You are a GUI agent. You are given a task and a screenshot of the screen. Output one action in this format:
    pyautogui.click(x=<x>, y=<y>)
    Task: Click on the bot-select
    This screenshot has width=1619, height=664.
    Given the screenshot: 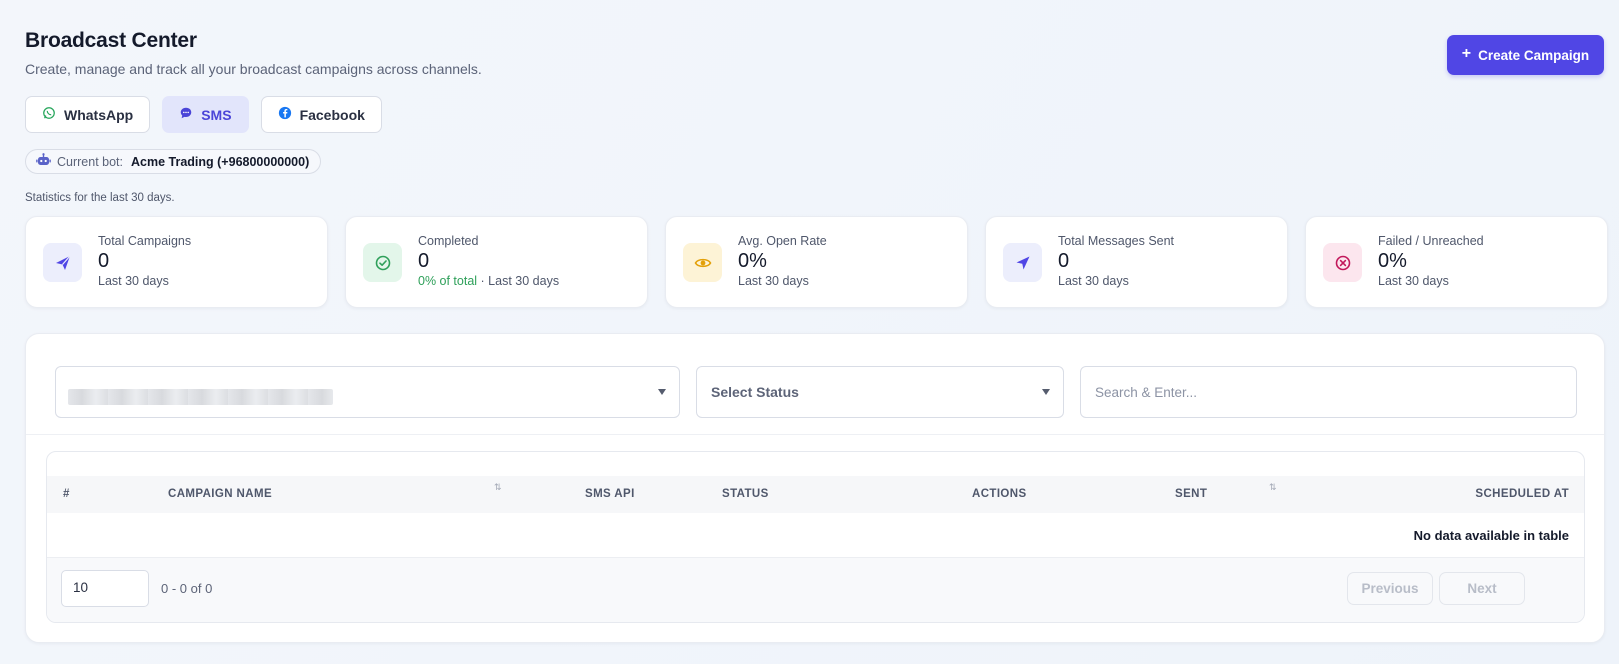 What is the action you would take?
    pyautogui.click(x=367, y=392)
    